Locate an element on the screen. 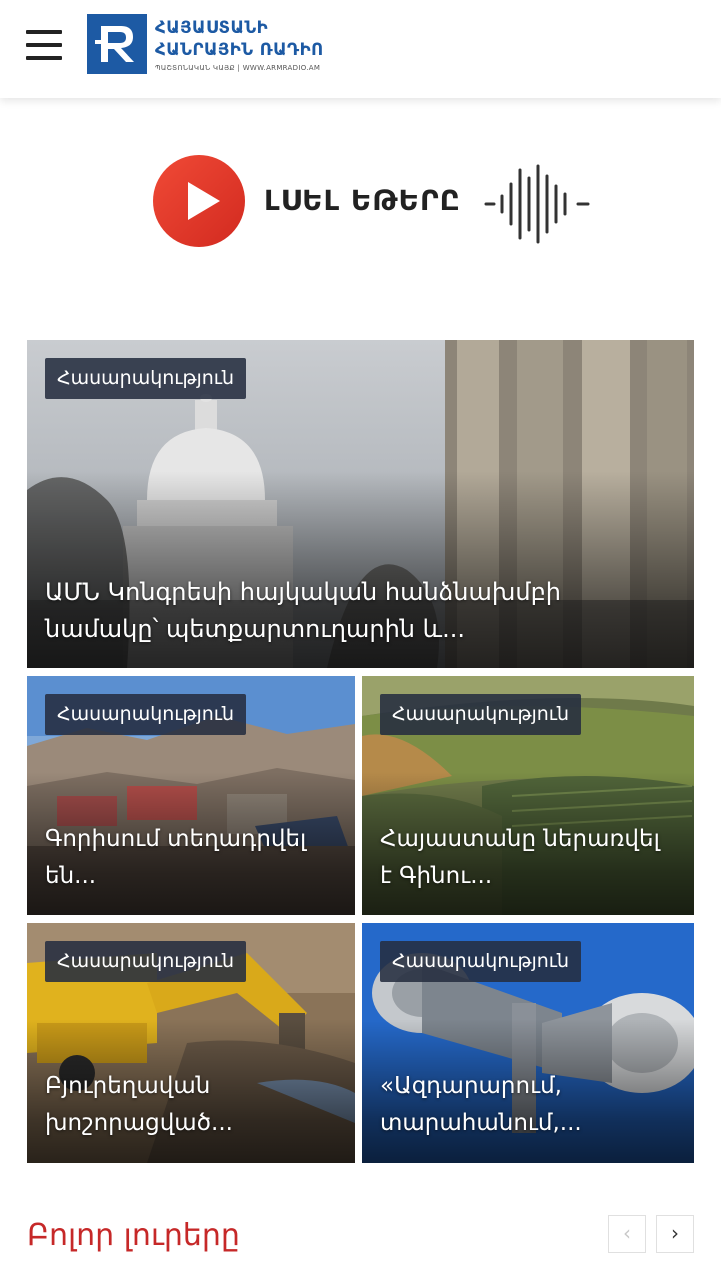 This screenshot has width=721, height=1280. logo-title-line1: ՀԱՅԱՍՏԱՆԻ is located at coordinates (212, 27).